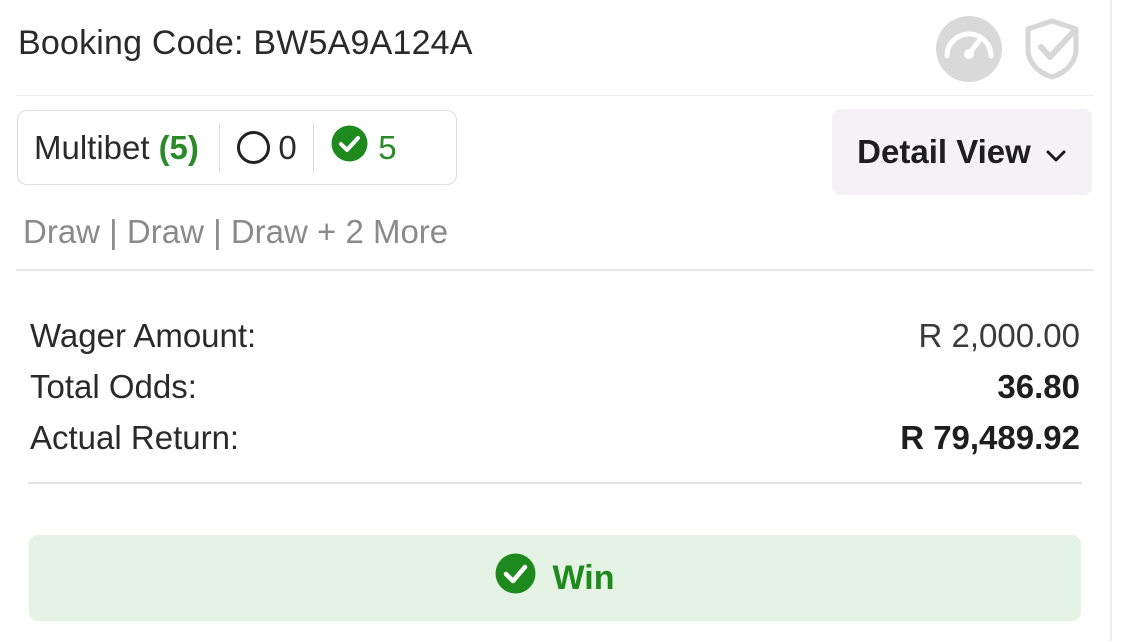  I want to click on bet-status-summary: Multibet (5) 0 5, so click(237, 147).